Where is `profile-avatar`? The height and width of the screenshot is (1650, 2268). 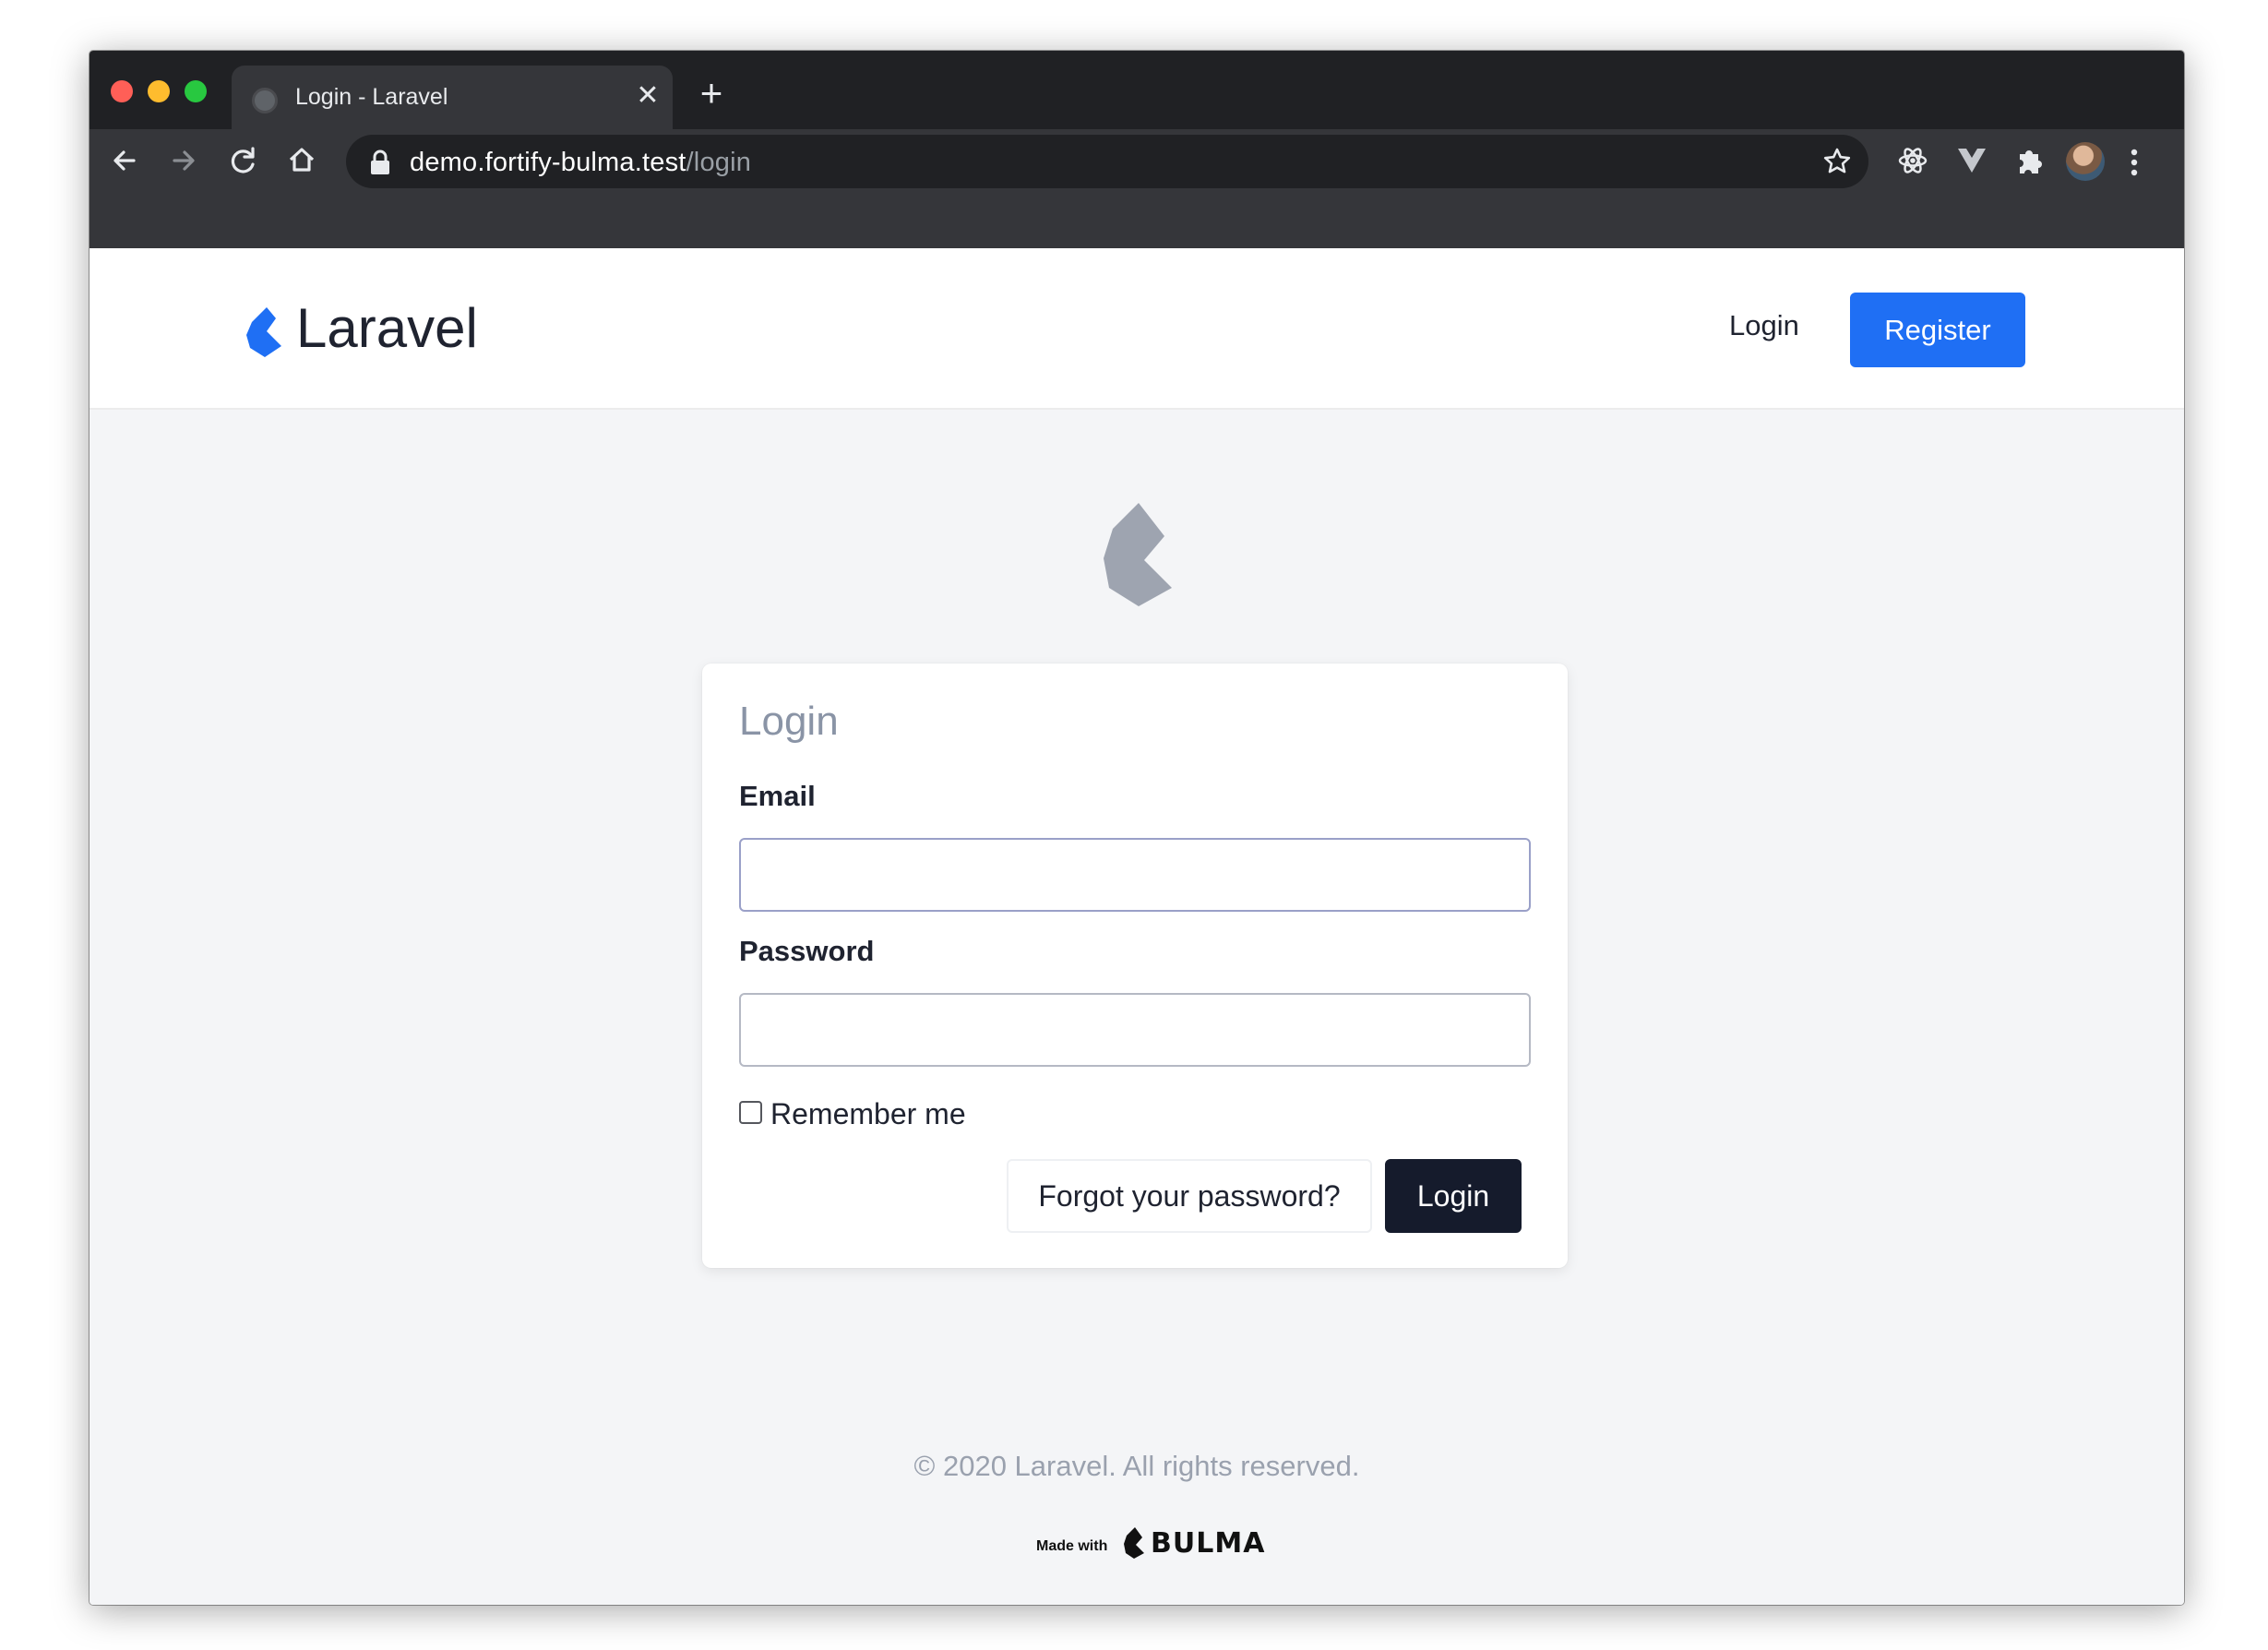 profile-avatar is located at coordinates (2086, 161).